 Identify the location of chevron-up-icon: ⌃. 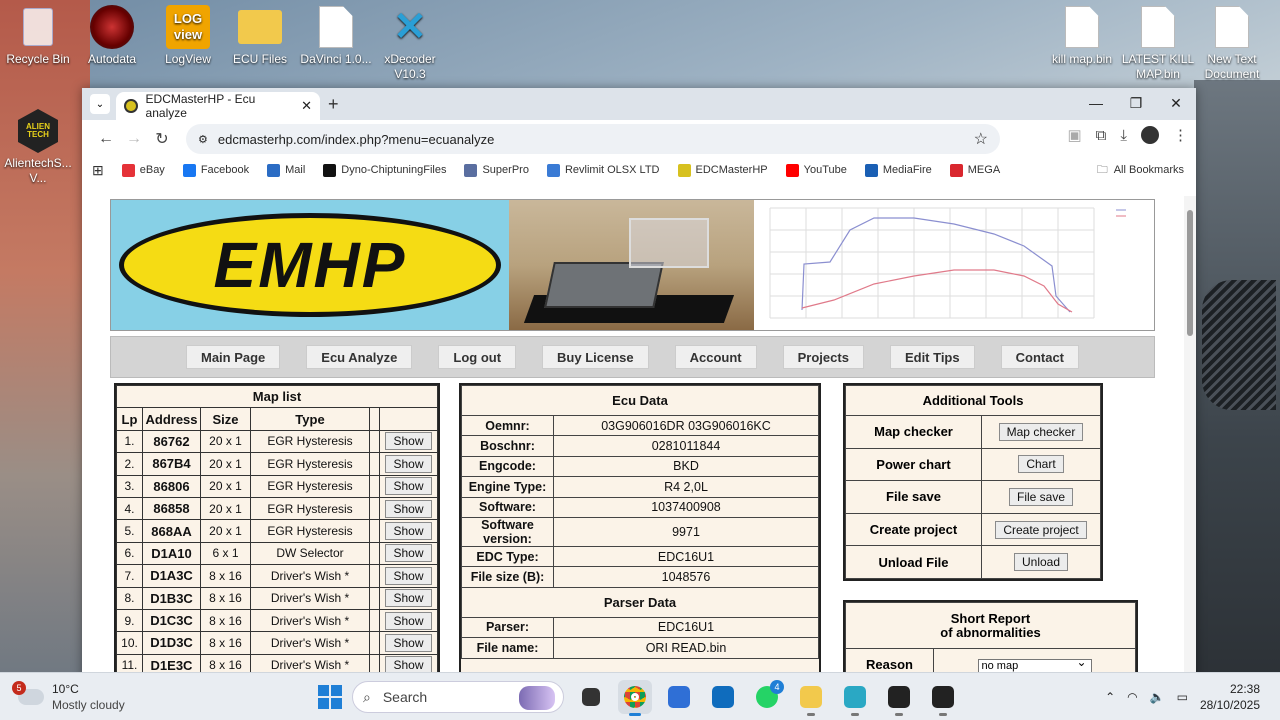
(1110, 697).